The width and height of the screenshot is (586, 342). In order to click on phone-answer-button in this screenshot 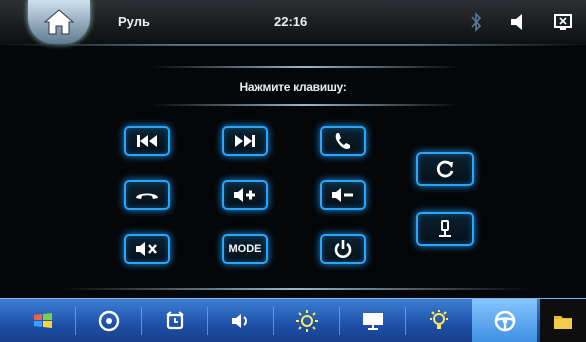, I will do `click(343, 141)`.